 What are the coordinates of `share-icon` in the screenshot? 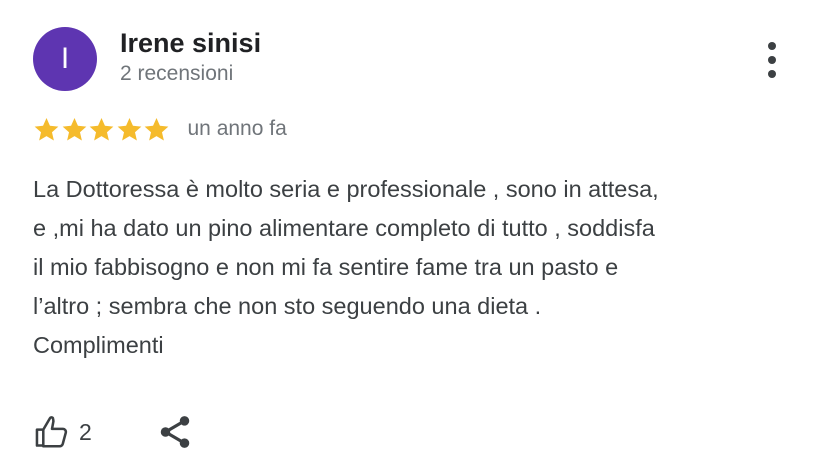 It's located at (175, 432).